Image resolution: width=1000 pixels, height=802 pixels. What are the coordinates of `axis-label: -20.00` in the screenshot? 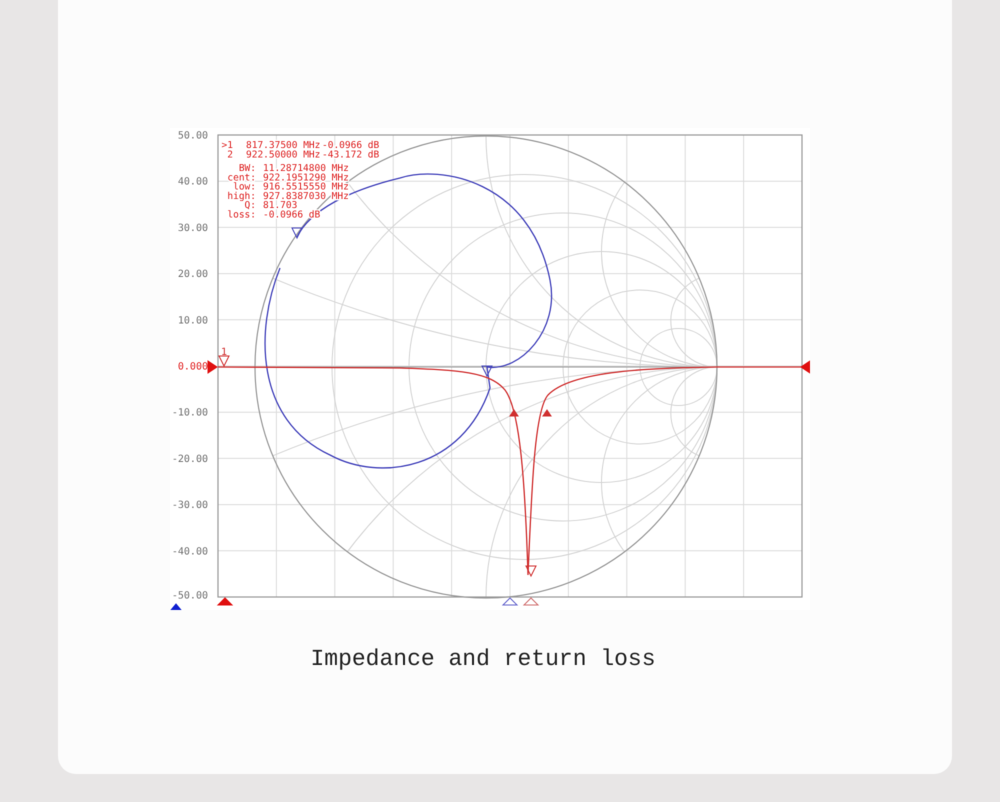 It's located at (190, 459).